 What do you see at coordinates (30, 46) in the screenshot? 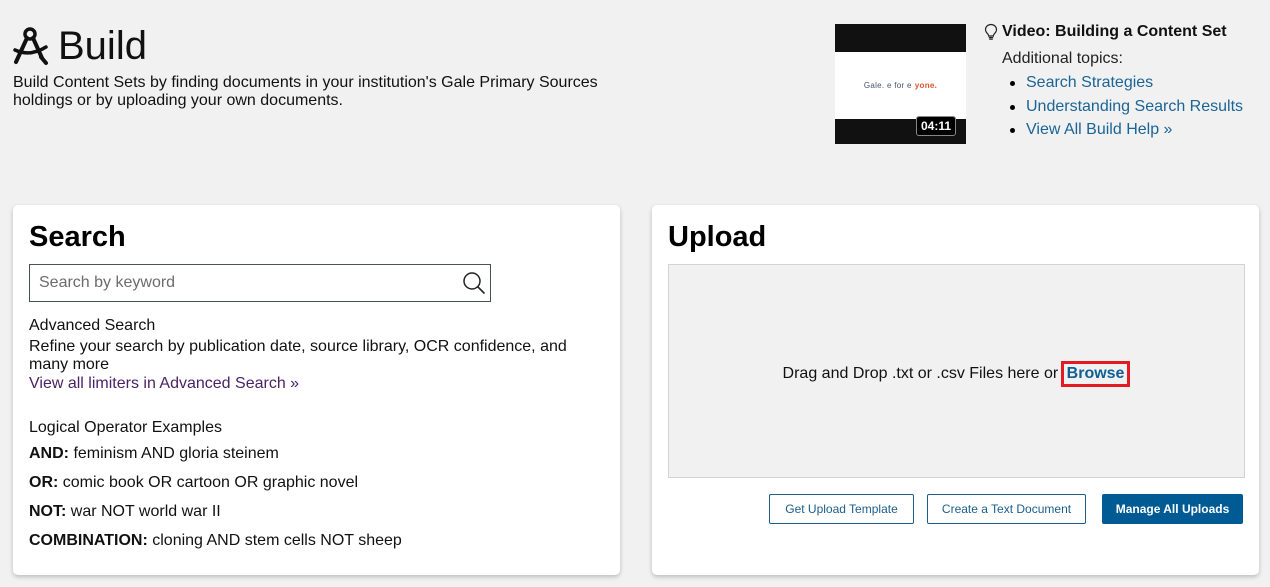
I see `compass-icon` at bounding box center [30, 46].